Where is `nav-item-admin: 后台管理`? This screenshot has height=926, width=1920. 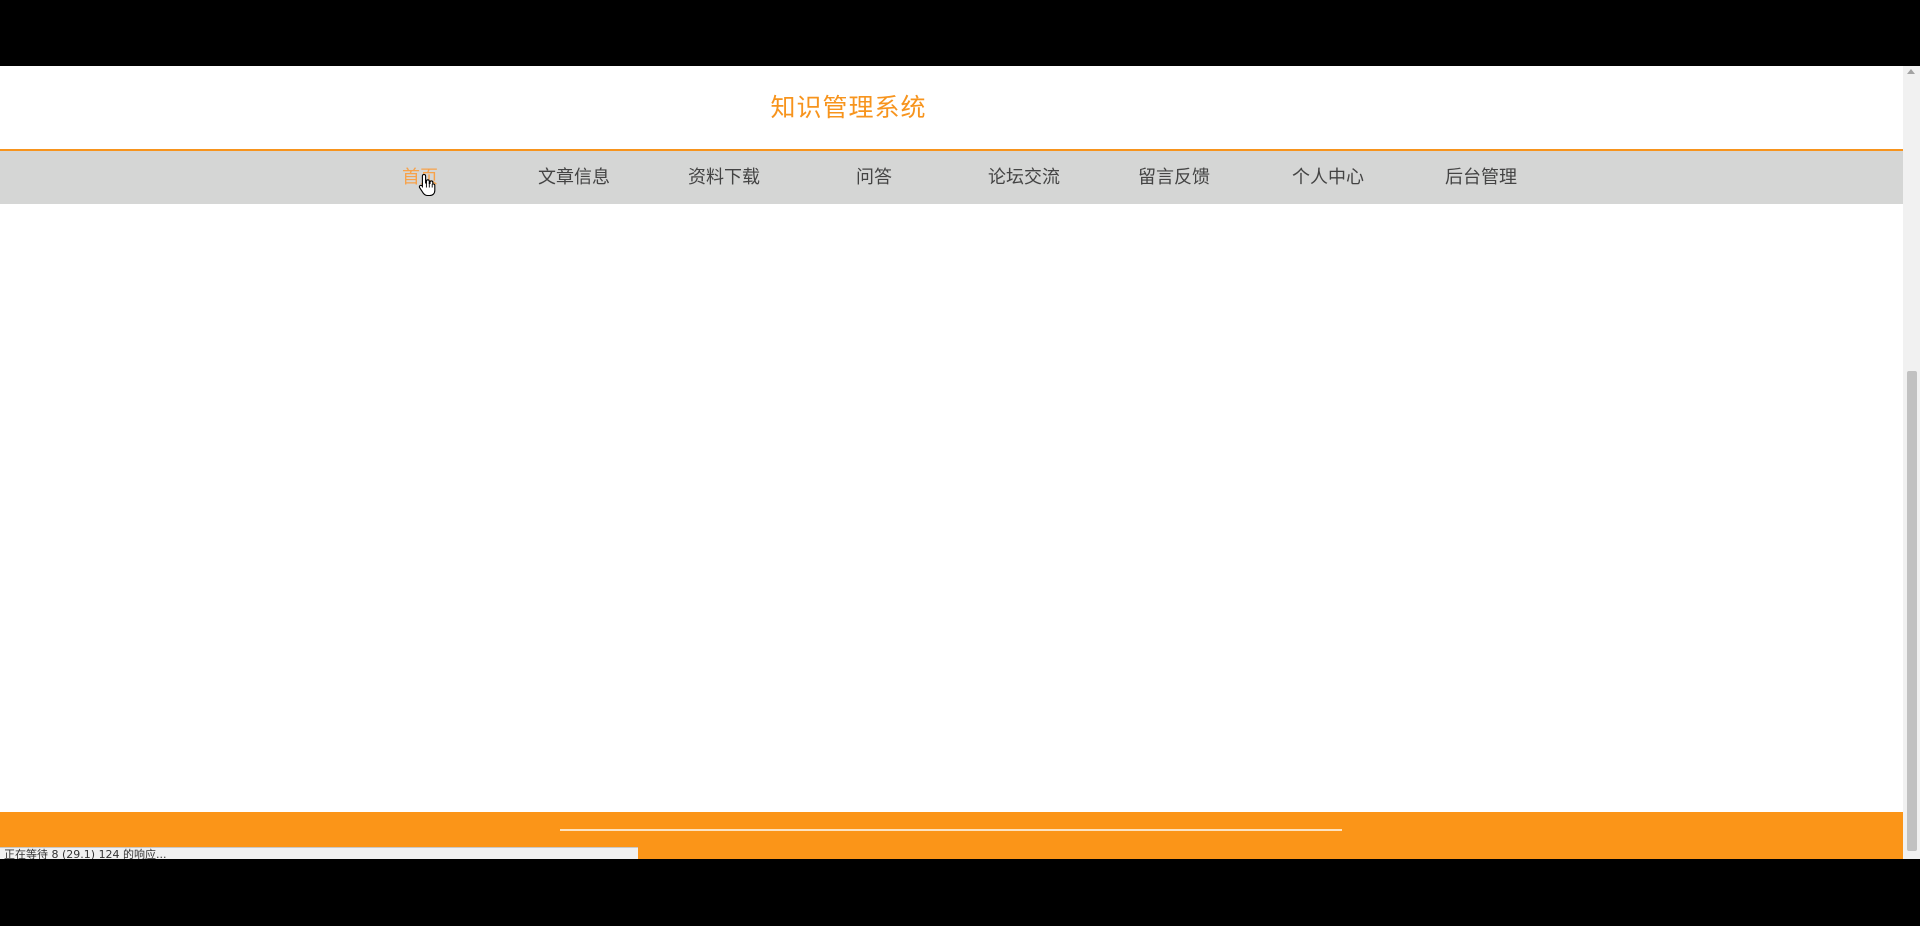
nav-item-admin: 后台管理 is located at coordinates (1481, 177).